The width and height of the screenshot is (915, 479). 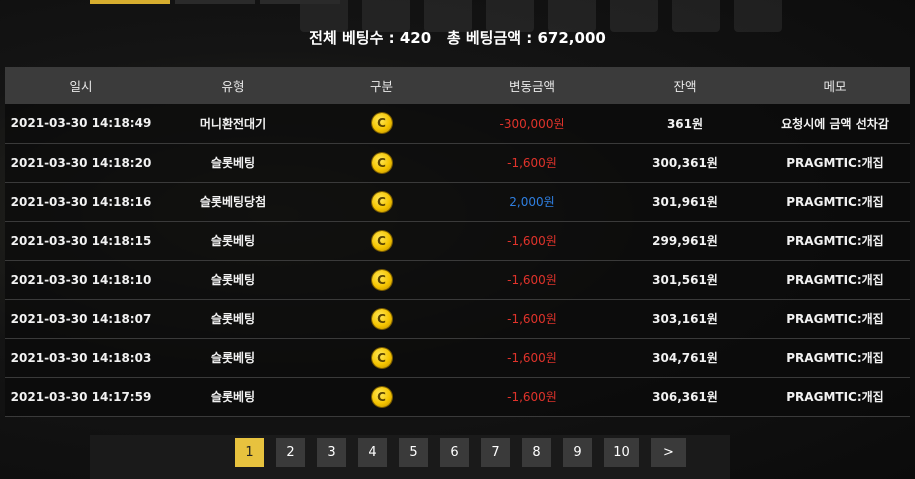 What do you see at coordinates (536, 452) in the screenshot?
I see `page-button-8: 8` at bounding box center [536, 452].